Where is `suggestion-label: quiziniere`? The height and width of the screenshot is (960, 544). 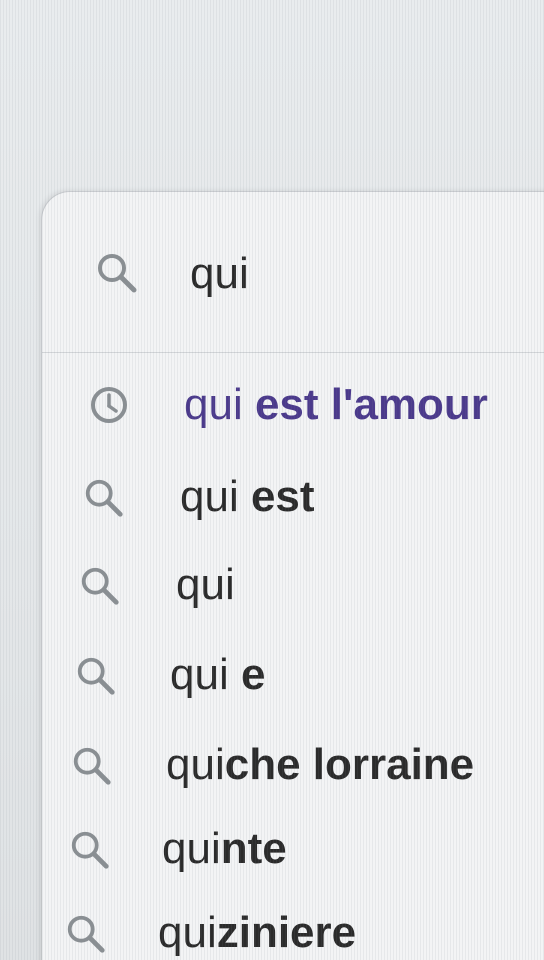
suggestion-label: quiziniere is located at coordinates (257, 929).